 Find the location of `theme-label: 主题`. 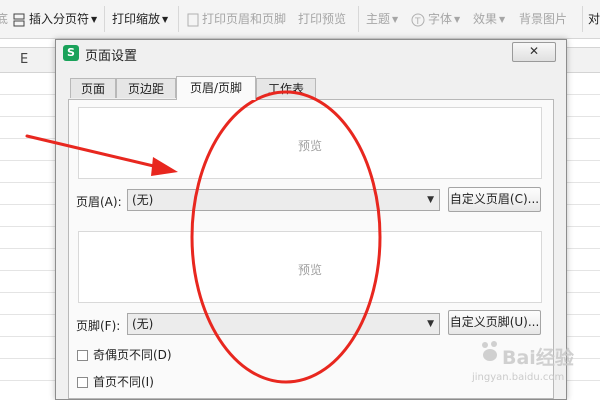

theme-label: 主题 is located at coordinates (378, 19).